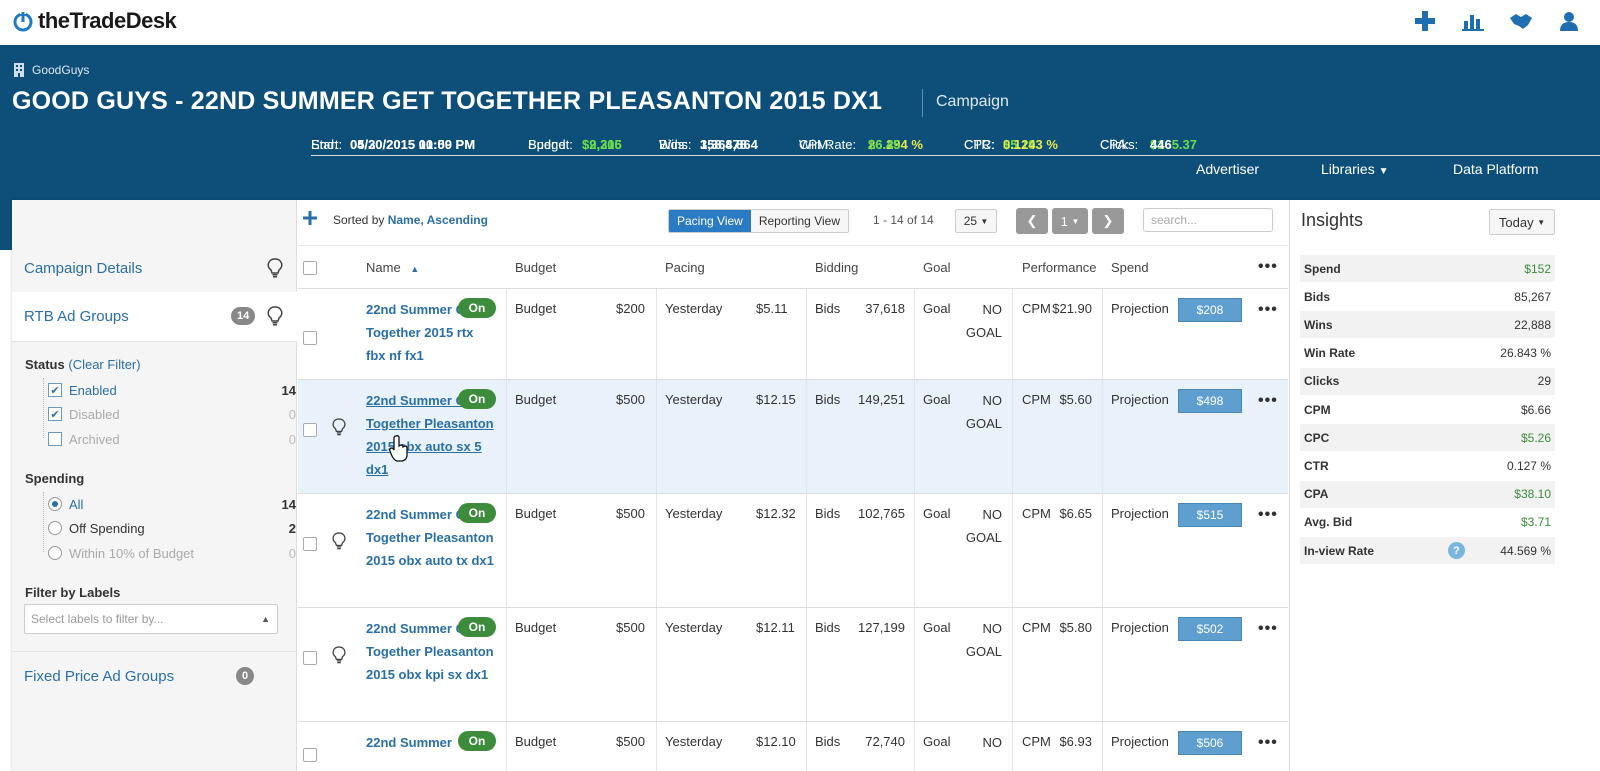 This screenshot has height=771, width=1600. Describe the element at coordinates (107, 528) in the screenshot. I see `spending-off-label: Off Spending` at that location.